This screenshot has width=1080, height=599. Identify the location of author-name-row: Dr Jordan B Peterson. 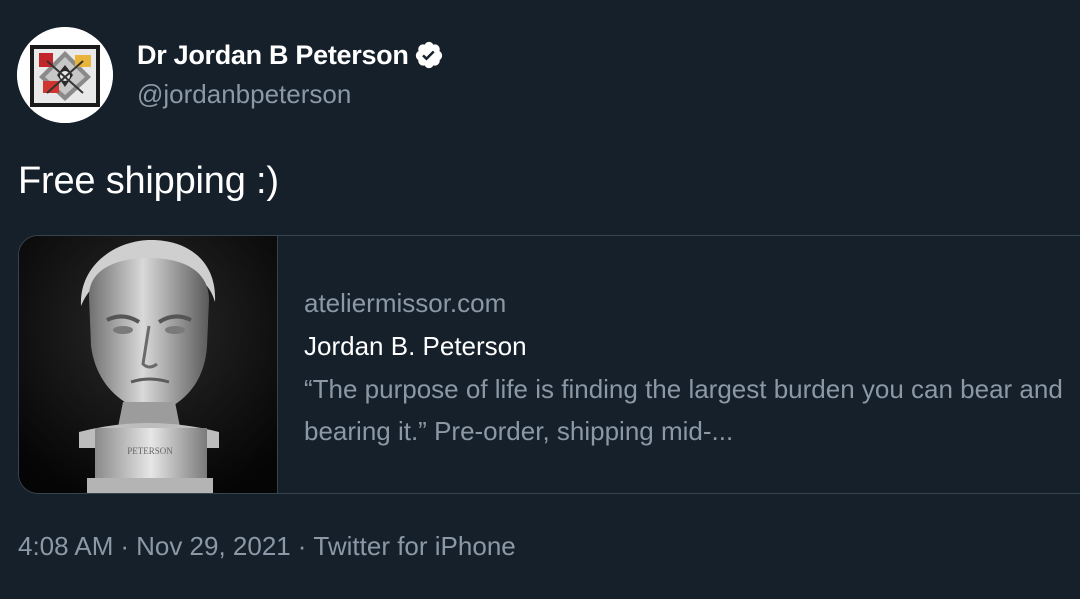
(290, 55).